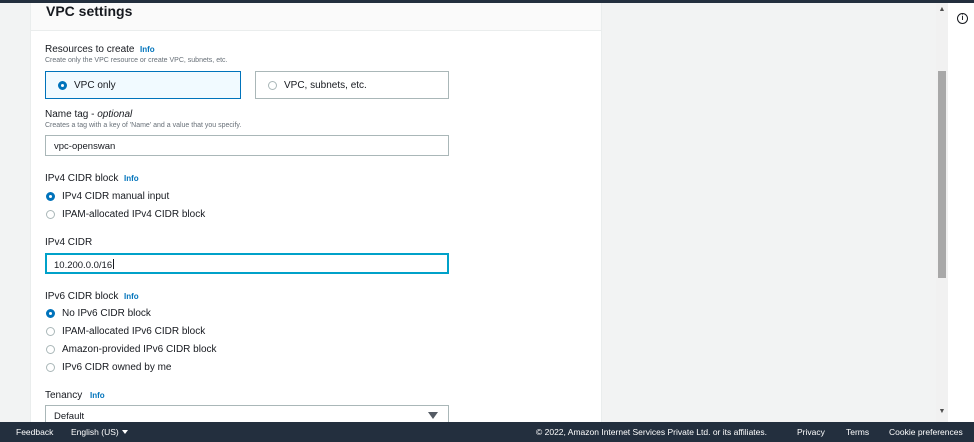 The width and height of the screenshot is (974, 442). What do you see at coordinates (131, 178) in the screenshot?
I see `ipv4-block-info-link: Info` at bounding box center [131, 178].